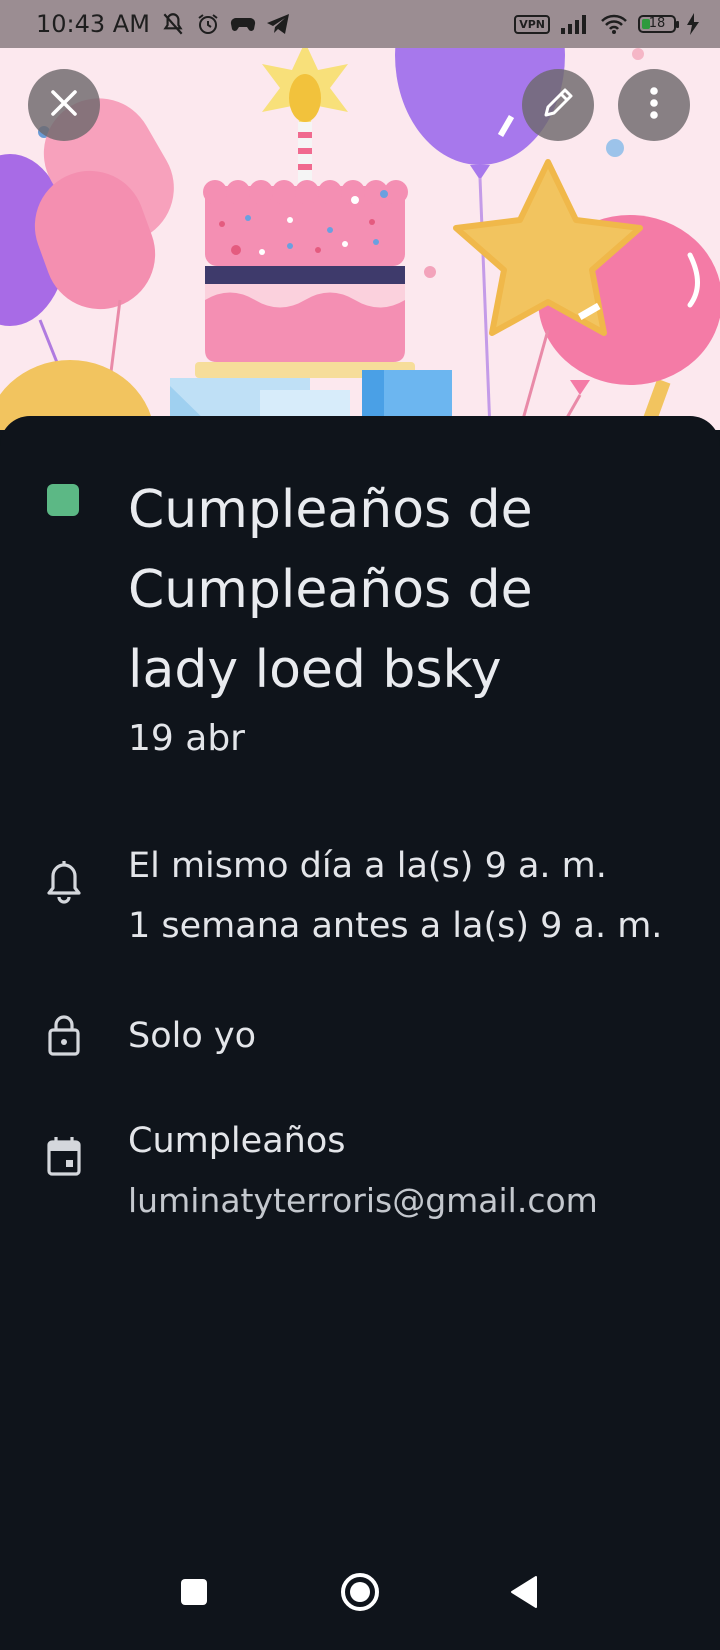 Image resolution: width=720 pixels, height=1650 pixels. What do you see at coordinates (315, 670) in the screenshot?
I see `event-title-line: lady loed bsky` at bounding box center [315, 670].